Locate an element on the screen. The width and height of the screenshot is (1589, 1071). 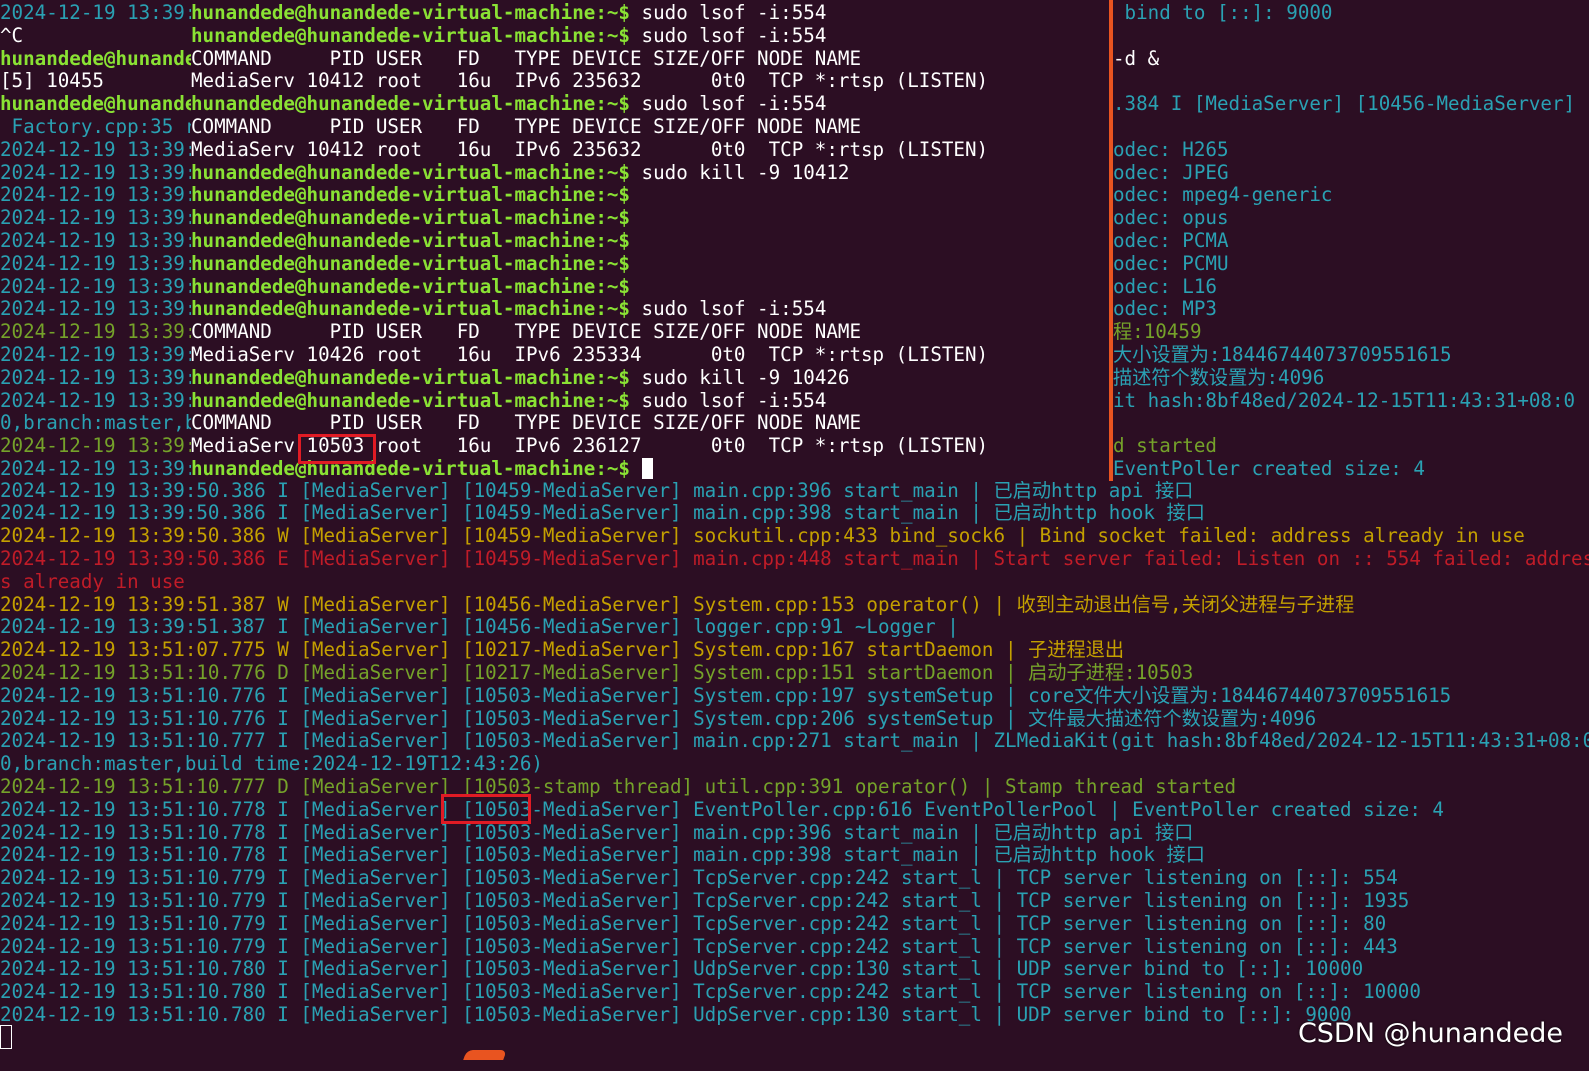
text-cursor-icon is located at coordinates (647, 468).